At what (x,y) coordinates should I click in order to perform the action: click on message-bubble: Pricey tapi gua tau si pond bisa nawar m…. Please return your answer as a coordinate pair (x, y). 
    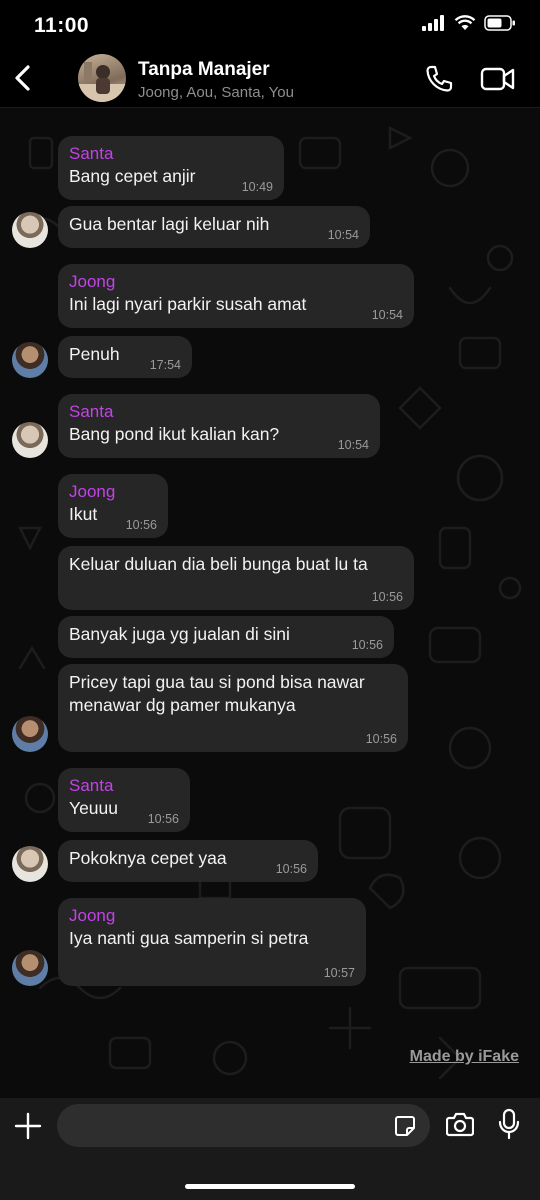
    Looking at the image, I should click on (233, 708).